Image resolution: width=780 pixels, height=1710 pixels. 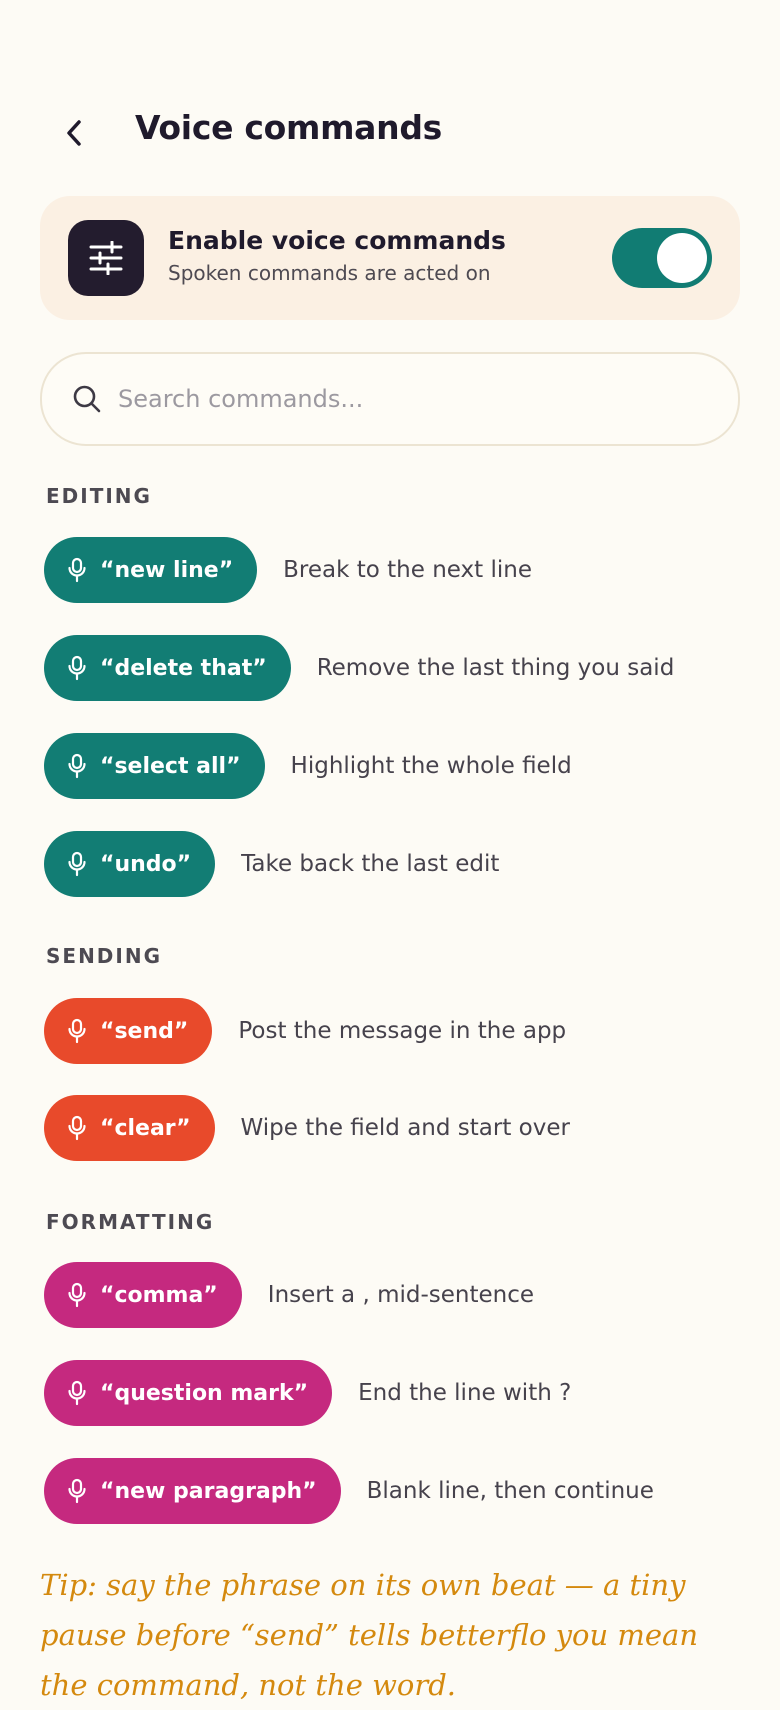 I want to click on enable-subtitle: Spoken commands are acted on, so click(x=329, y=273).